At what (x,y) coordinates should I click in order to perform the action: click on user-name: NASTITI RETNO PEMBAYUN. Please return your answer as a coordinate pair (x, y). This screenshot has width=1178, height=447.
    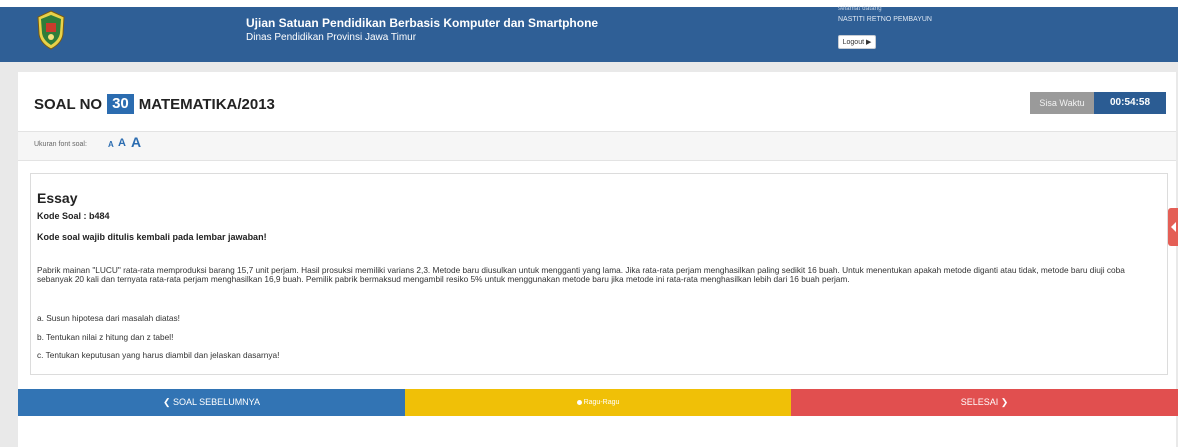
    Looking at the image, I should click on (885, 19).